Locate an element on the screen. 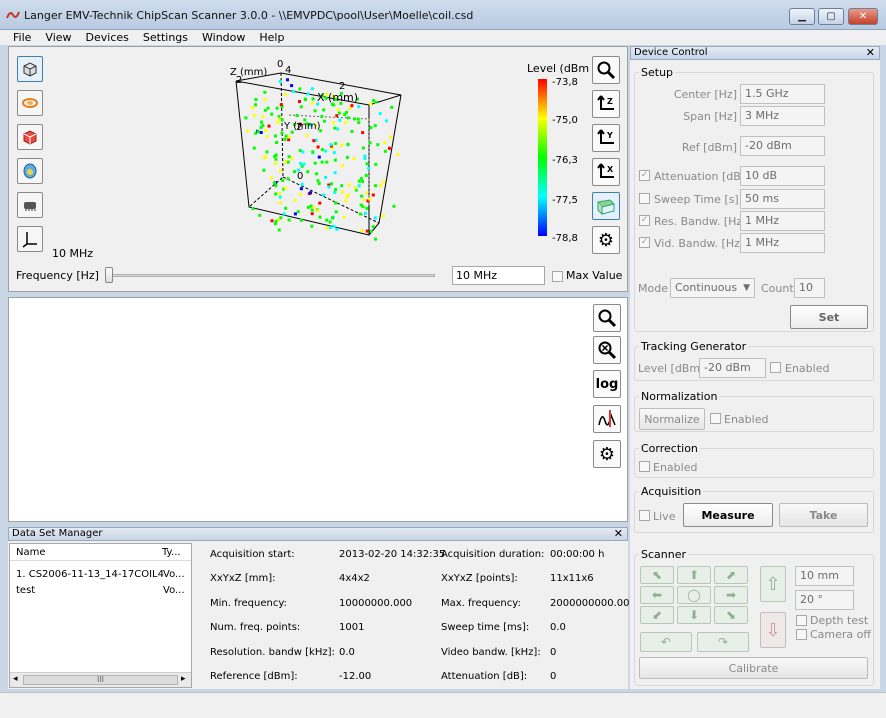  frequency-slider-track is located at coordinates (272, 275).